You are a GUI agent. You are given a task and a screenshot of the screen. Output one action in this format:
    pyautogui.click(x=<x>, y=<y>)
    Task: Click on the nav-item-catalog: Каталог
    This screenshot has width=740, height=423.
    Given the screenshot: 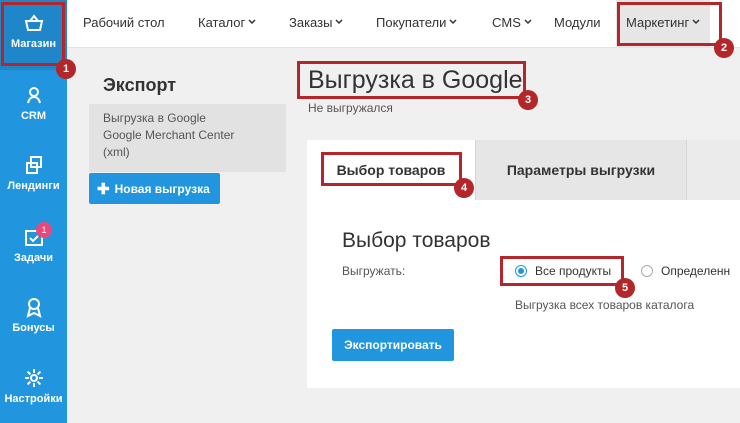 What is the action you would take?
    pyautogui.click(x=227, y=24)
    